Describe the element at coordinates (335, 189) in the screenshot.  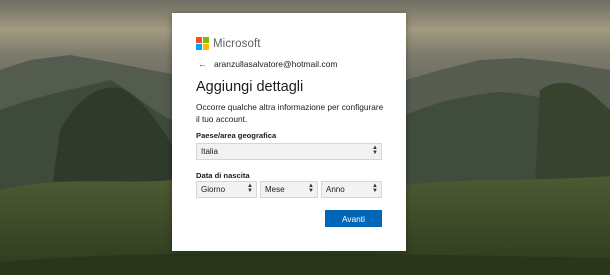
I see `birth-year-value: Anno` at that location.